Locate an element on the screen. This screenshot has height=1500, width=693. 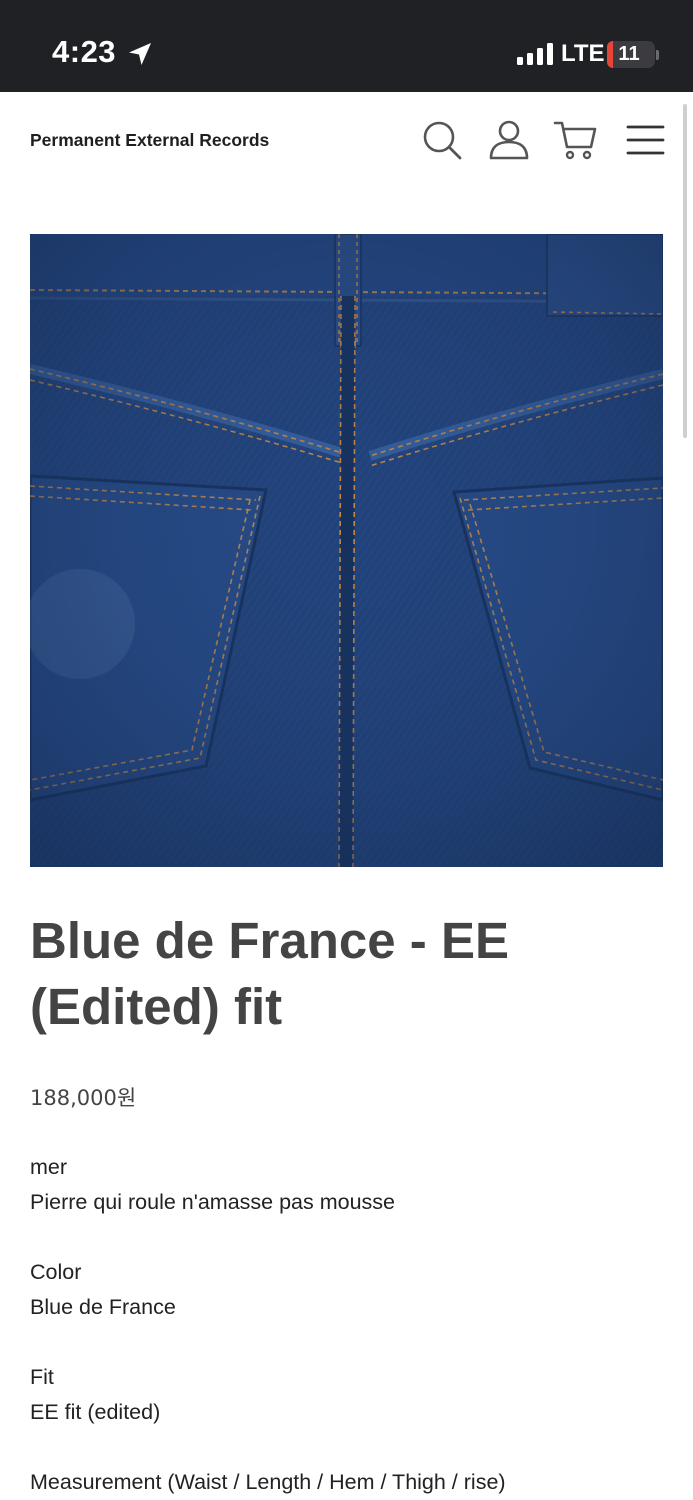
detail-label: Fit is located at coordinates (42, 1377).